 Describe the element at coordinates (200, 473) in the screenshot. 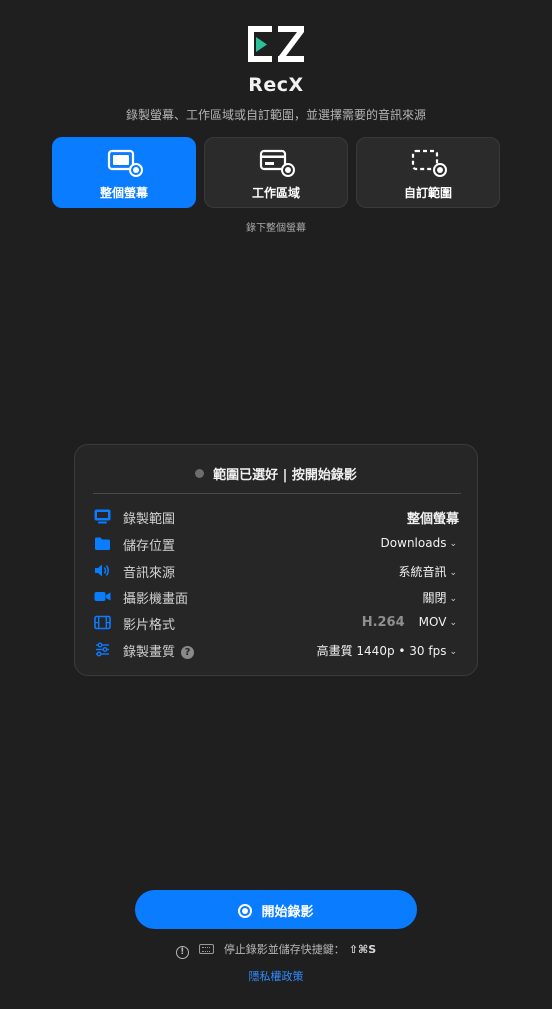

I see `status-dot-icon` at that location.